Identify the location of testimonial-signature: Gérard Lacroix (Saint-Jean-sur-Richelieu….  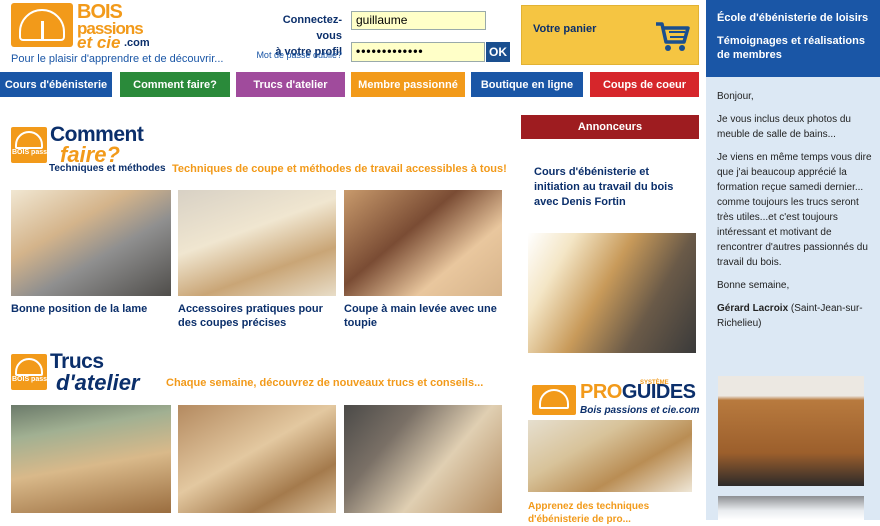
(795, 316).